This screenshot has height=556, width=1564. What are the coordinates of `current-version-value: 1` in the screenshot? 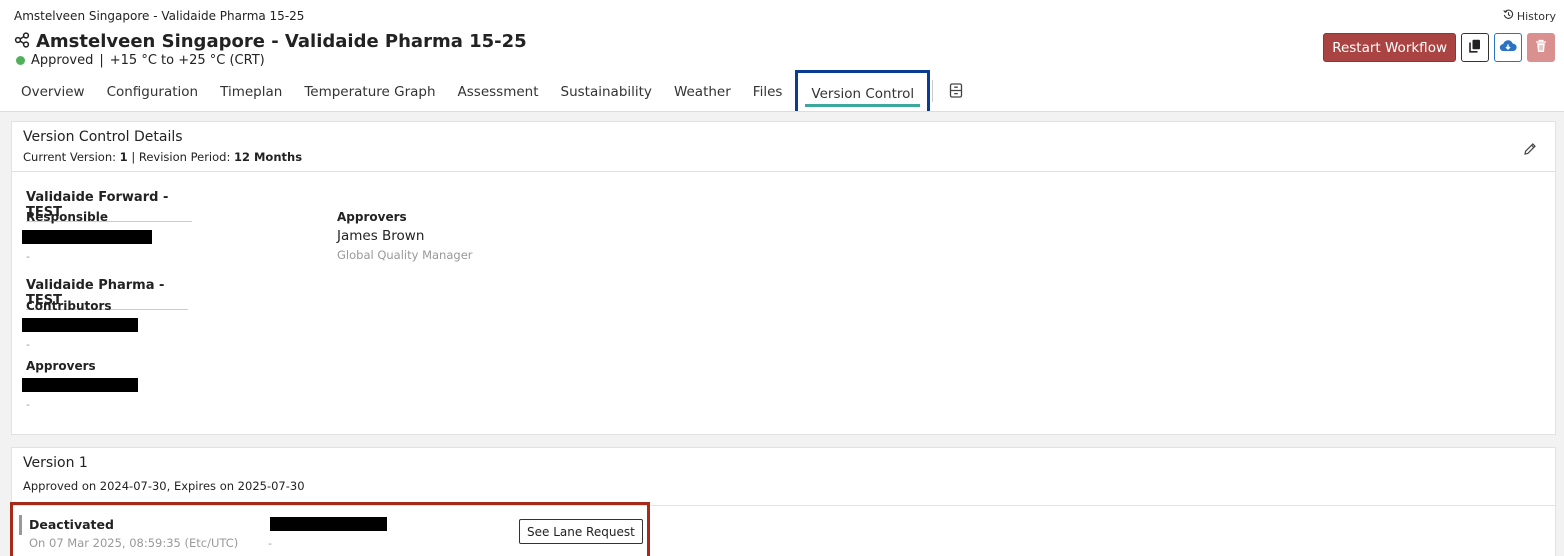 It's located at (123, 157).